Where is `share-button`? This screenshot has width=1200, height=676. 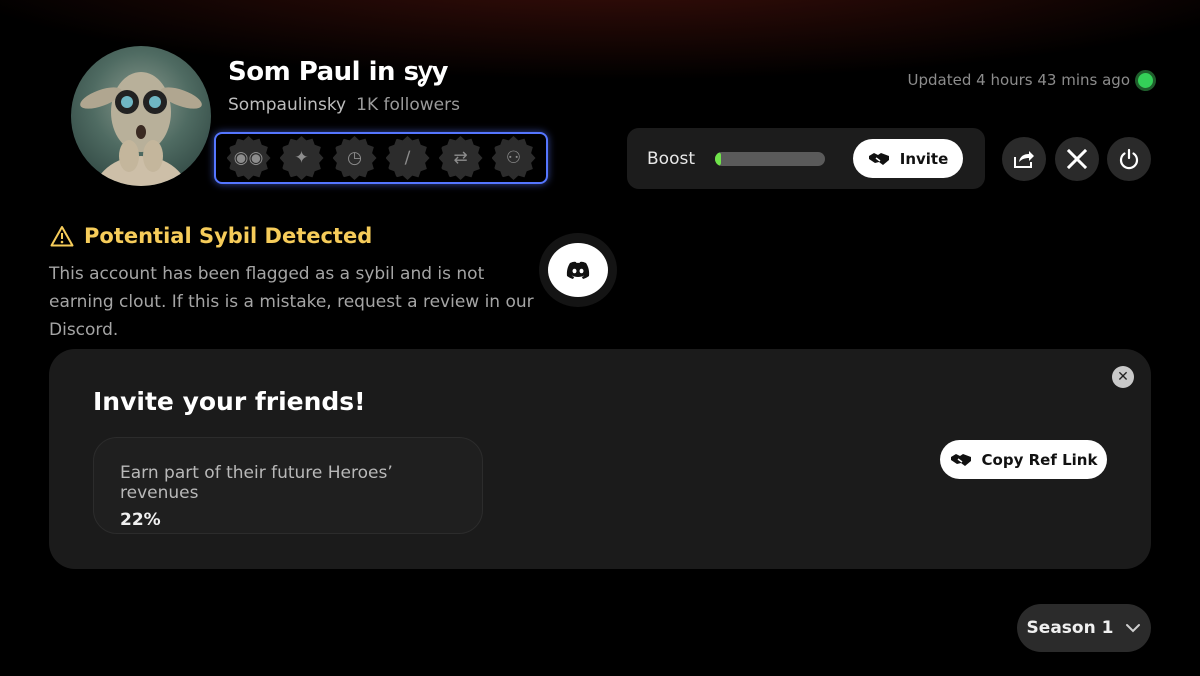
share-button is located at coordinates (1024, 159).